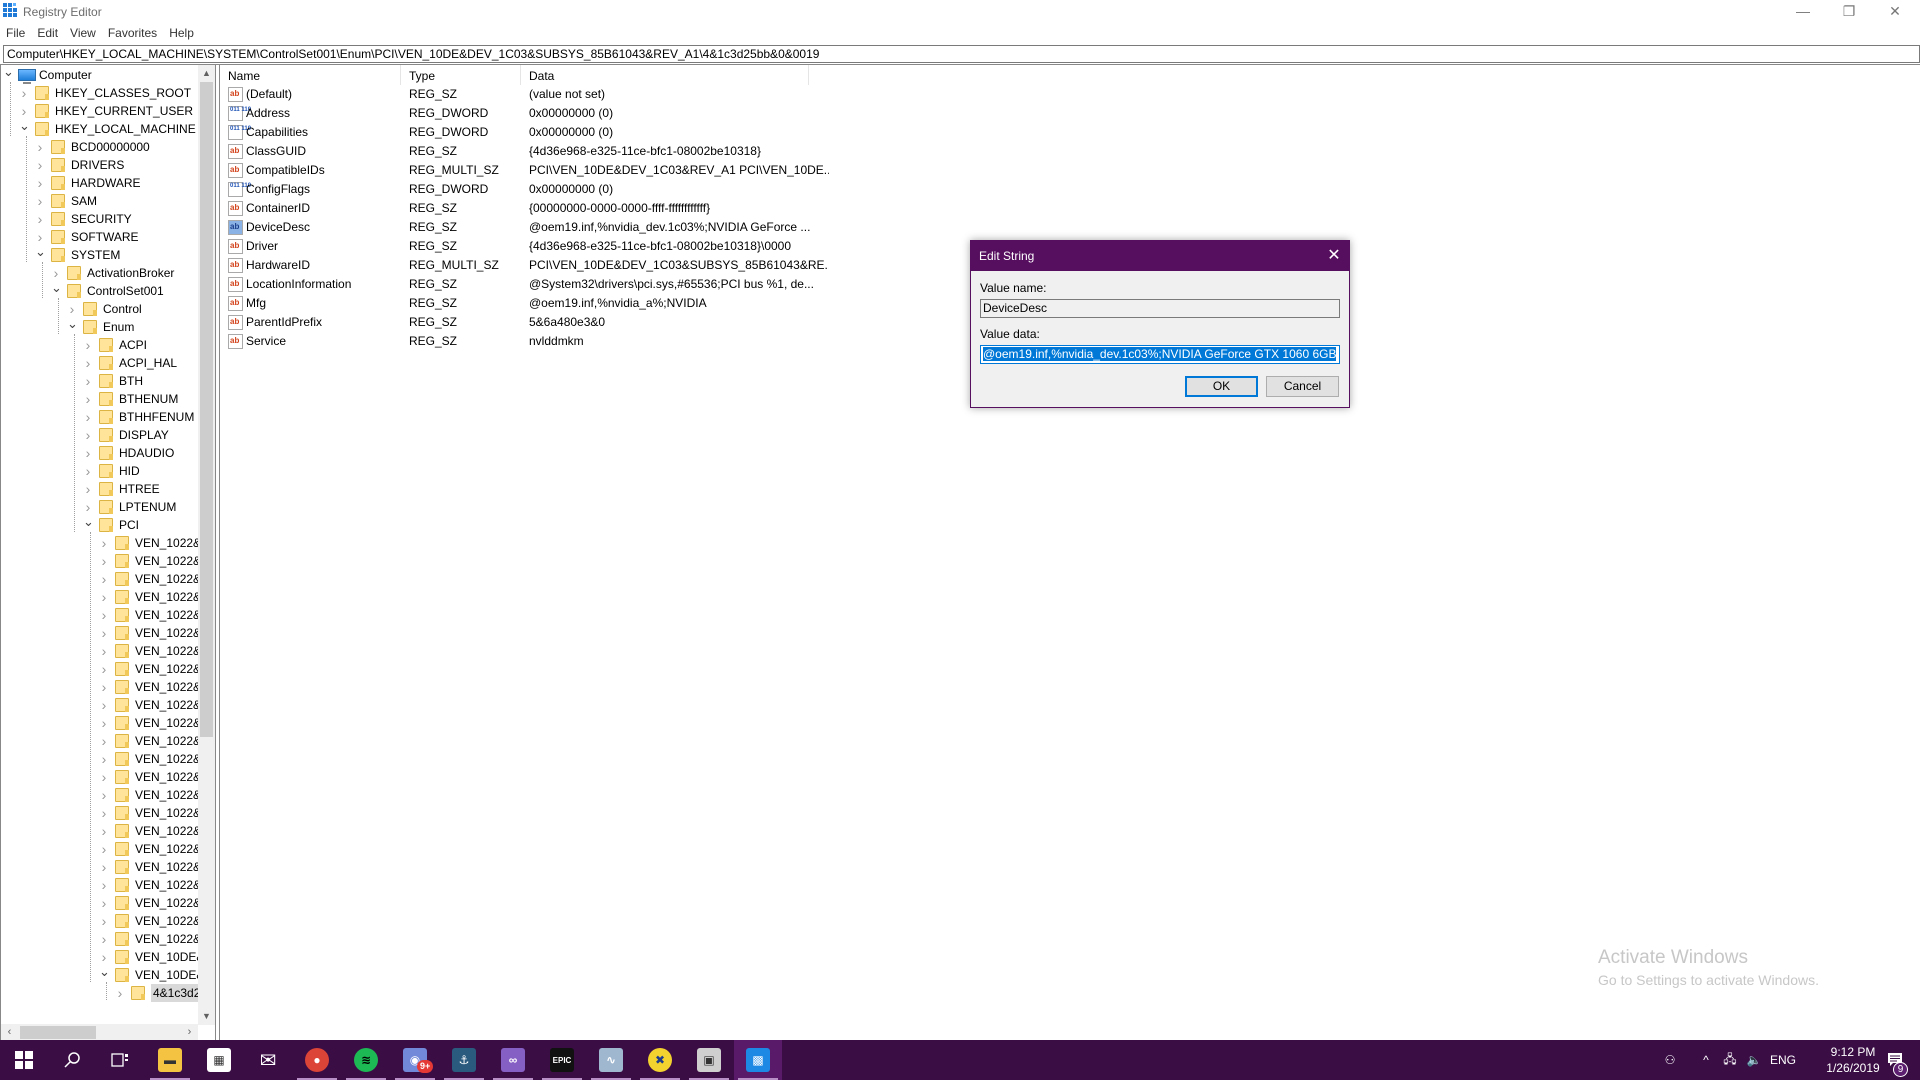 This screenshot has width=1920, height=1080. What do you see at coordinates (132, 33) in the screenshot?
I see `menu-favorites: Favorites` at bounding box center [132, 33].